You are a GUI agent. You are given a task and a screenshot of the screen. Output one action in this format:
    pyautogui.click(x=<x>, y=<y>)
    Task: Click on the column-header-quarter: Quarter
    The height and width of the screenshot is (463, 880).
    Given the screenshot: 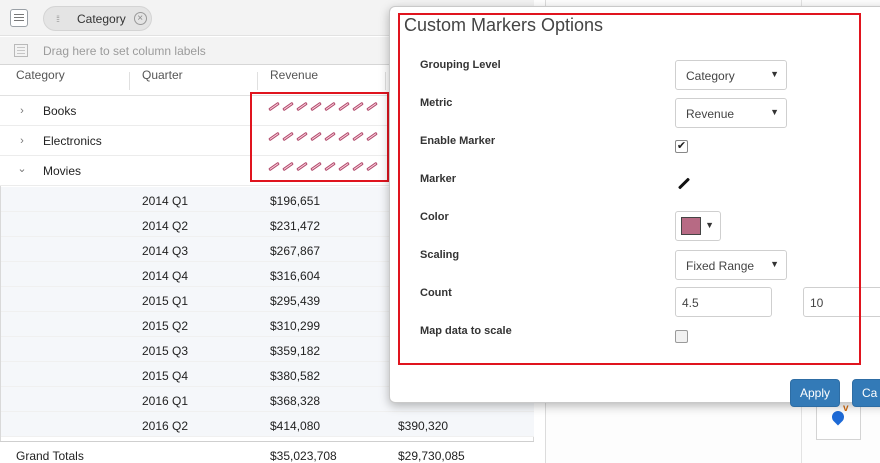 What is the action you would take?
    pyautogui.click(x=162, y=75)
    